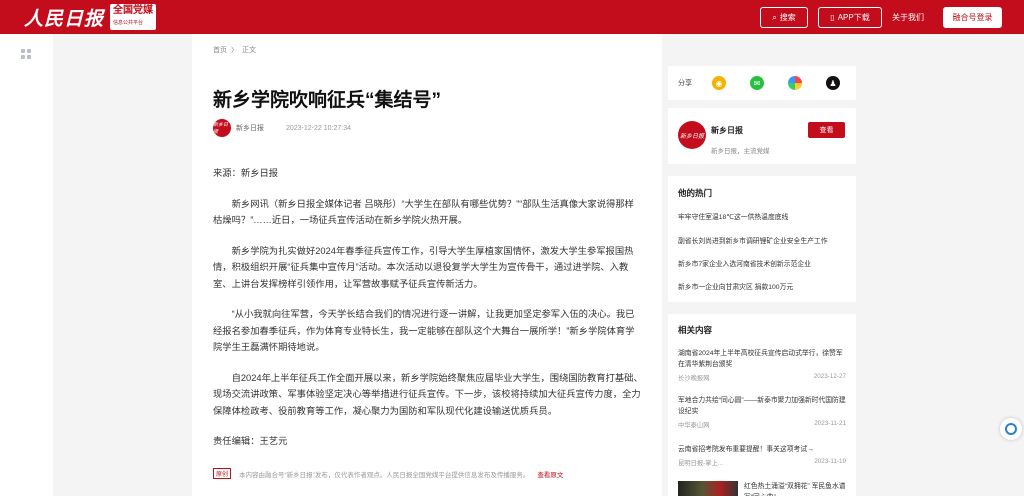 Image resolution: width=1024 pixels, height=496 pixels. What do you see at coordinates (327, 100) in the screenshot?
I see `article-title: 新乡学院吹响征兵“集结号”` at bounding box center [327, 100].